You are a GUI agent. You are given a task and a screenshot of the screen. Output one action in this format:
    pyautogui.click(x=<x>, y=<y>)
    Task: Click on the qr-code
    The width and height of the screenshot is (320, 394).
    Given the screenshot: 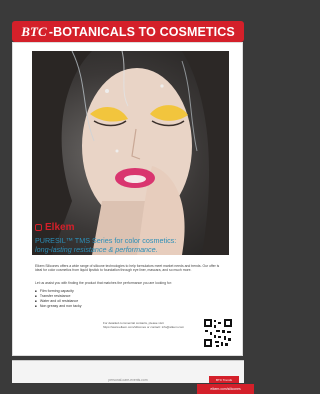 What is the action you would take?
    pyautogui.click(x=218, y=333)
    